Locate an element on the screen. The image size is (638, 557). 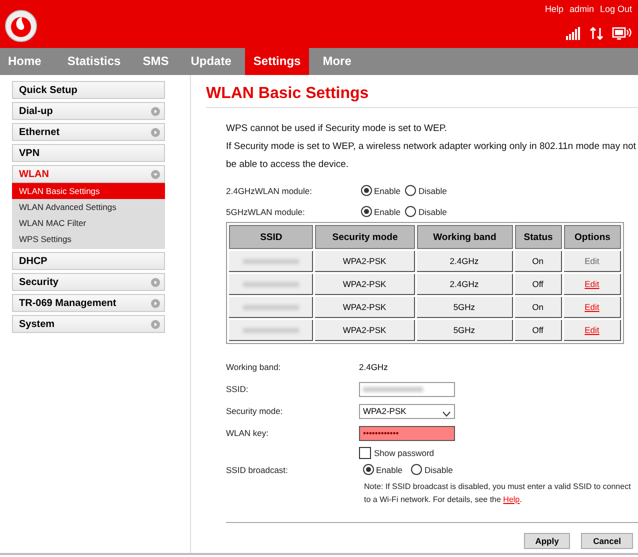
field-label: 5GHzWLAN module: is located at coordinates (266, 211).